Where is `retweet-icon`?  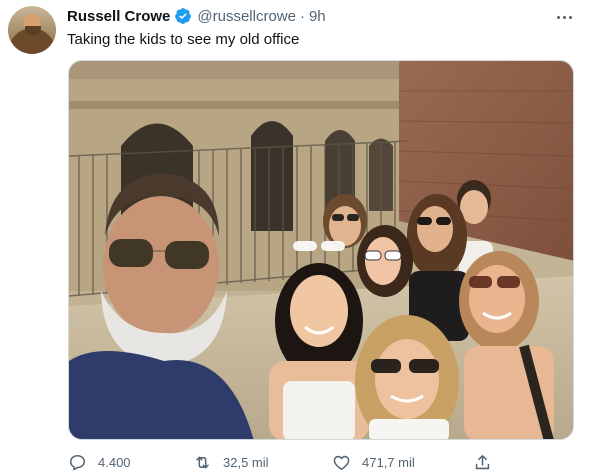 retweet-icon is located at coordinates (202, 462).